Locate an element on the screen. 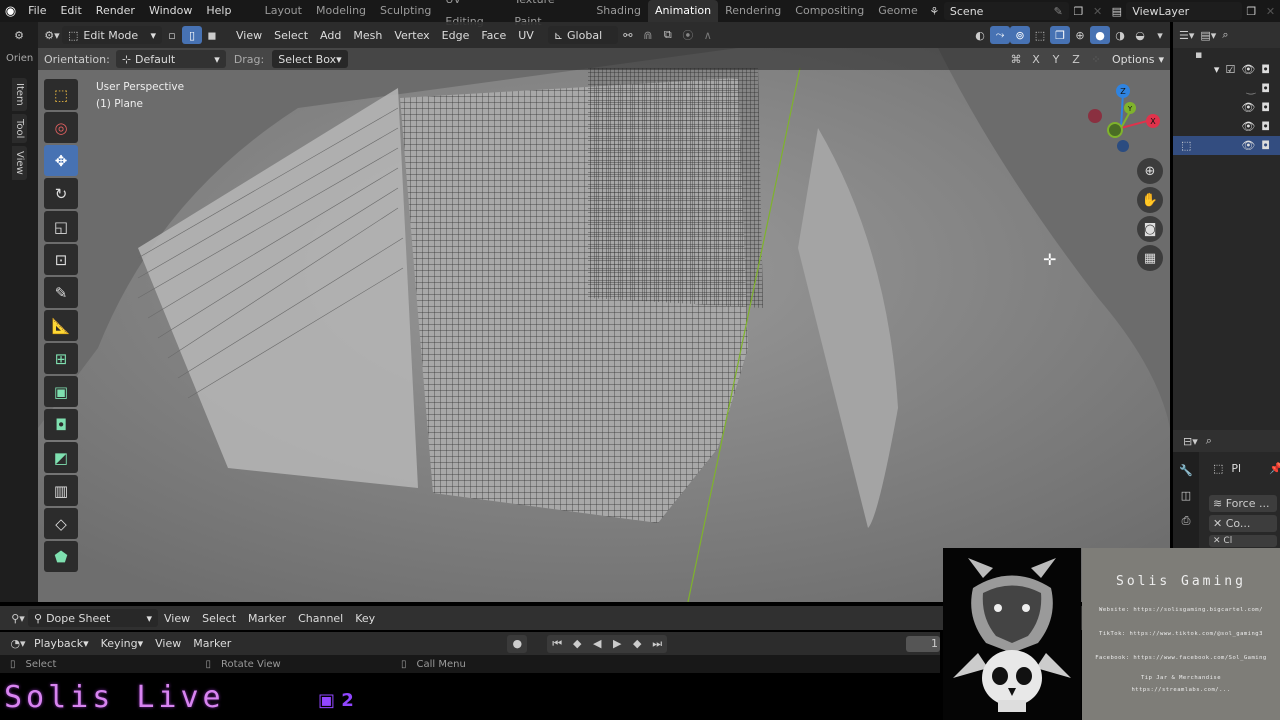  workspace-tab-sculpting: Sculpting is located at coordinates (405, 11).